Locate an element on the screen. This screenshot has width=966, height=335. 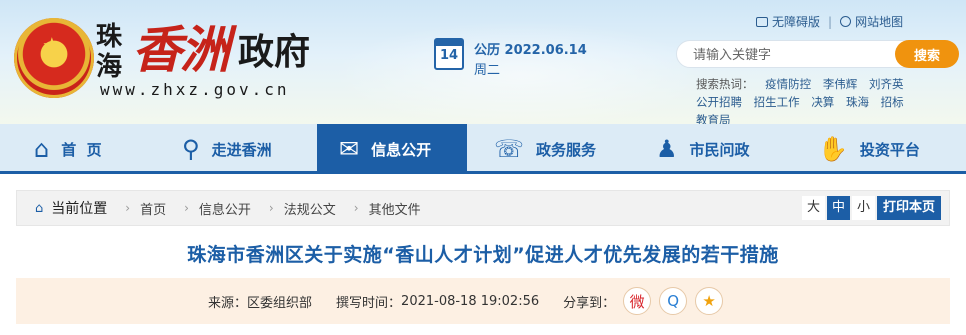
nav-item-services: ☏ 政务服务 is located at coordinates (559, 149).